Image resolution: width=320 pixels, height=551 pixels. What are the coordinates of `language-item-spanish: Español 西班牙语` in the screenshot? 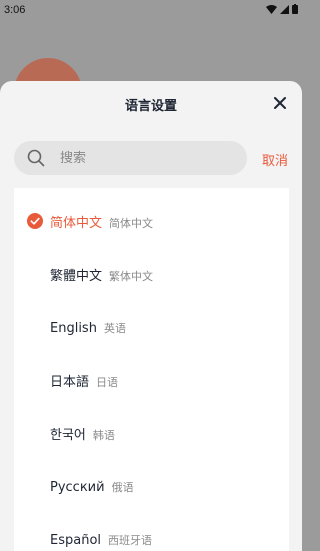 It's located at (151, 532).